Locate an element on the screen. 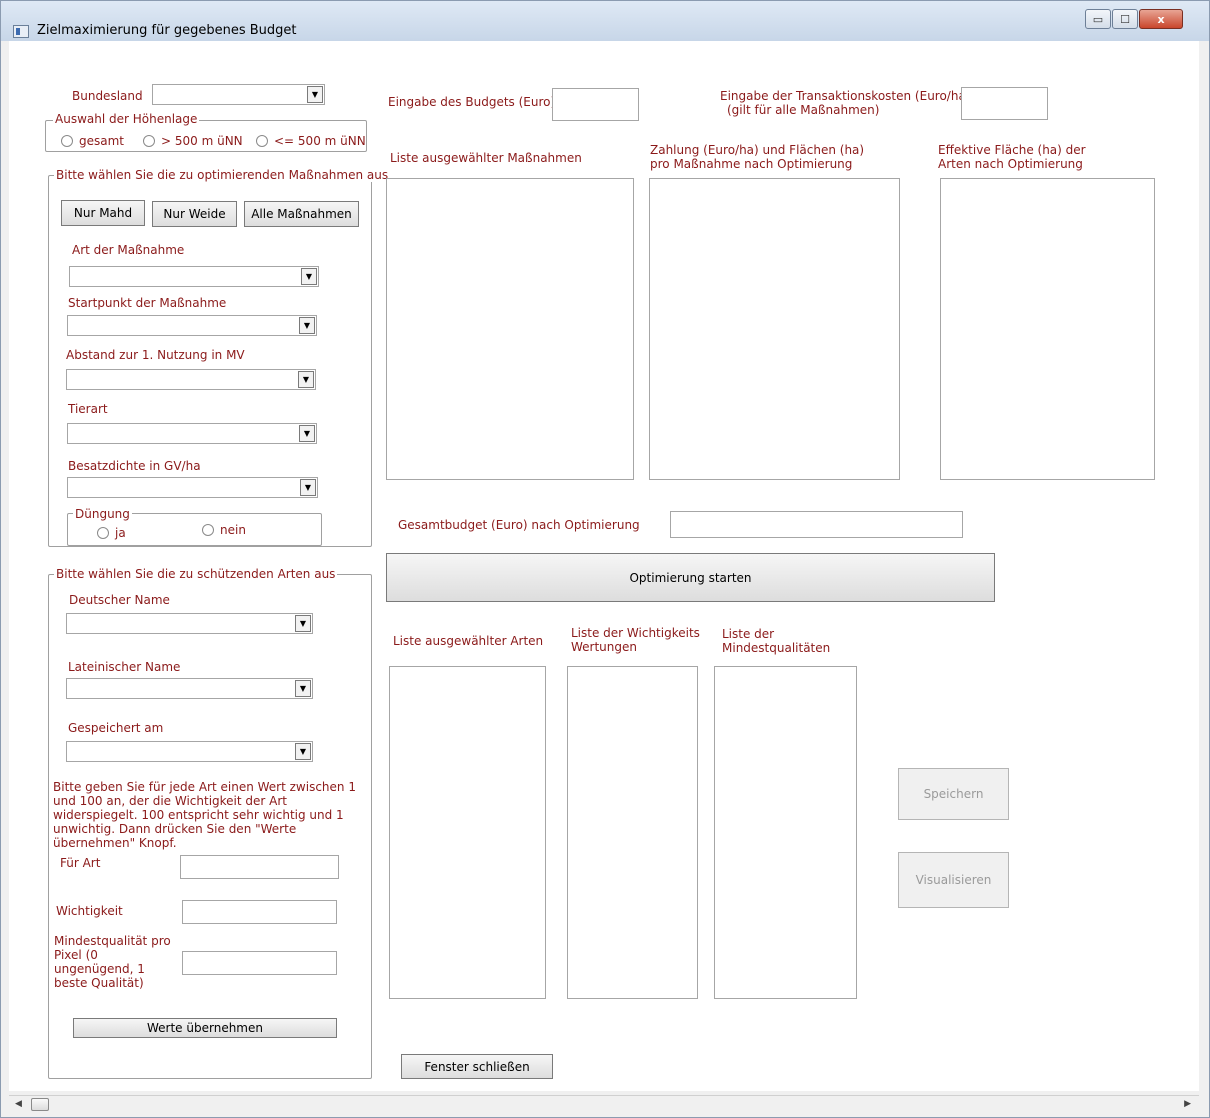  maximize-button: ☐ is located at coordinates (1125, 19).